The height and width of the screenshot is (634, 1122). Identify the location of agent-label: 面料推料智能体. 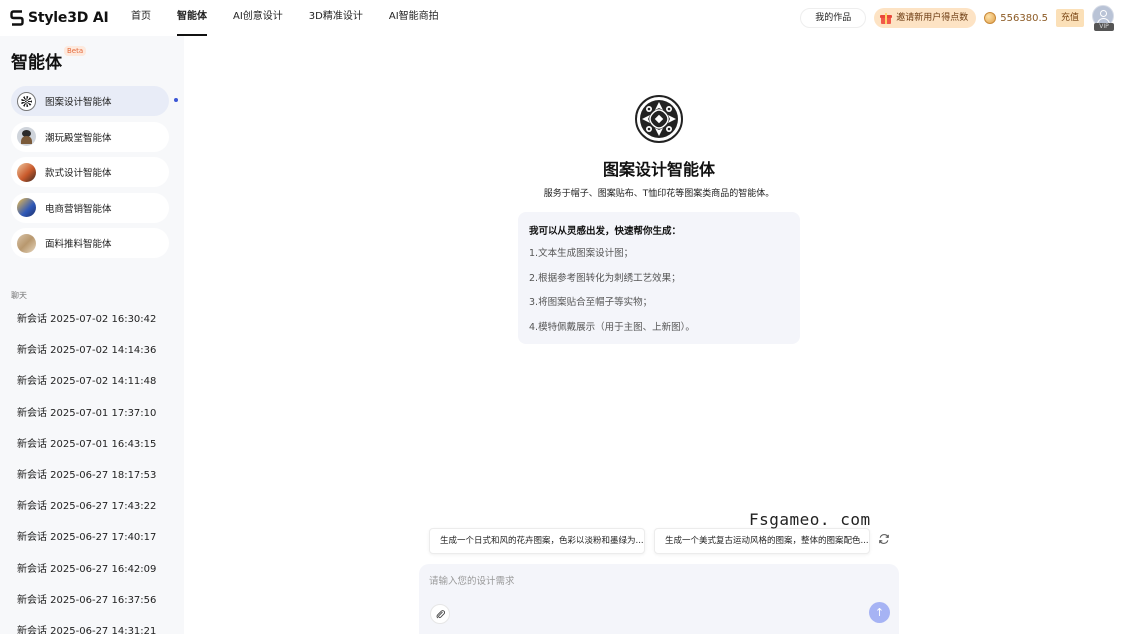
(78, 244).